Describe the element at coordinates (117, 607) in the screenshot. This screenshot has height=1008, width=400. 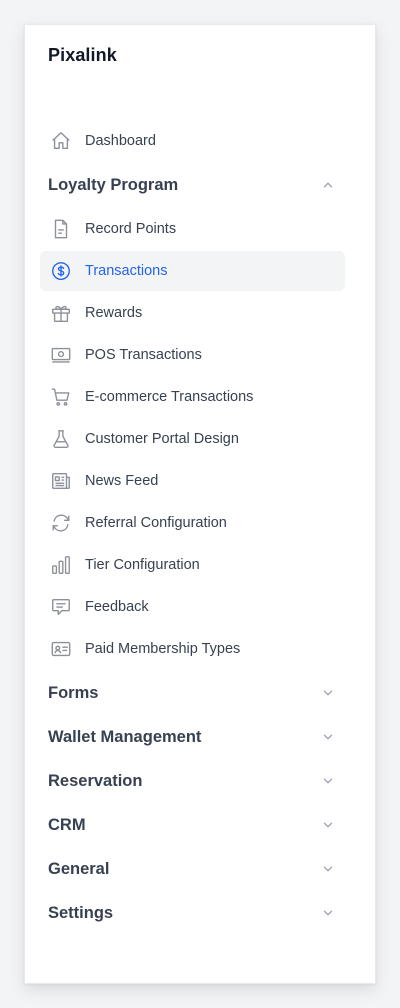
I see `nav-item-label: Feedback` at that location.